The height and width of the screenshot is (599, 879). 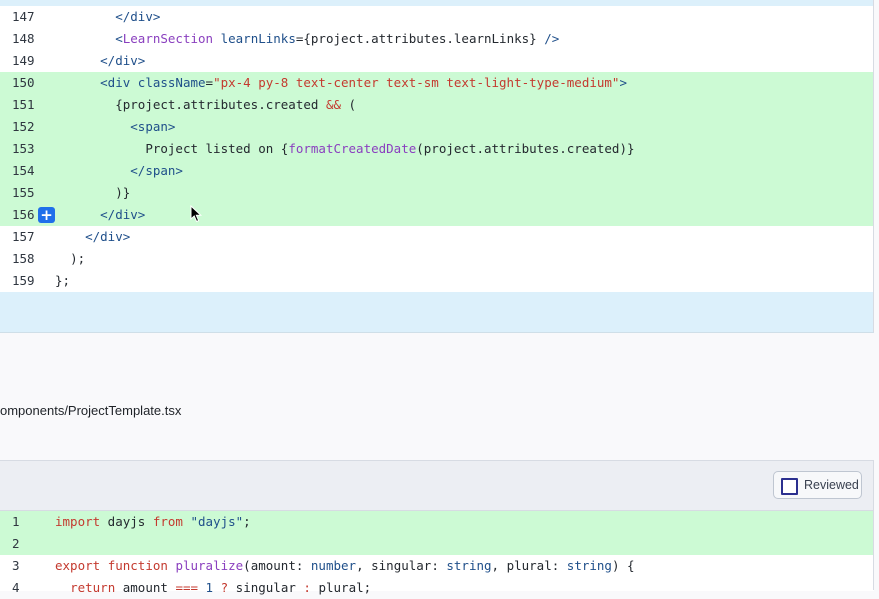 I want to click on code-token: return, so click(x=93, y=587).